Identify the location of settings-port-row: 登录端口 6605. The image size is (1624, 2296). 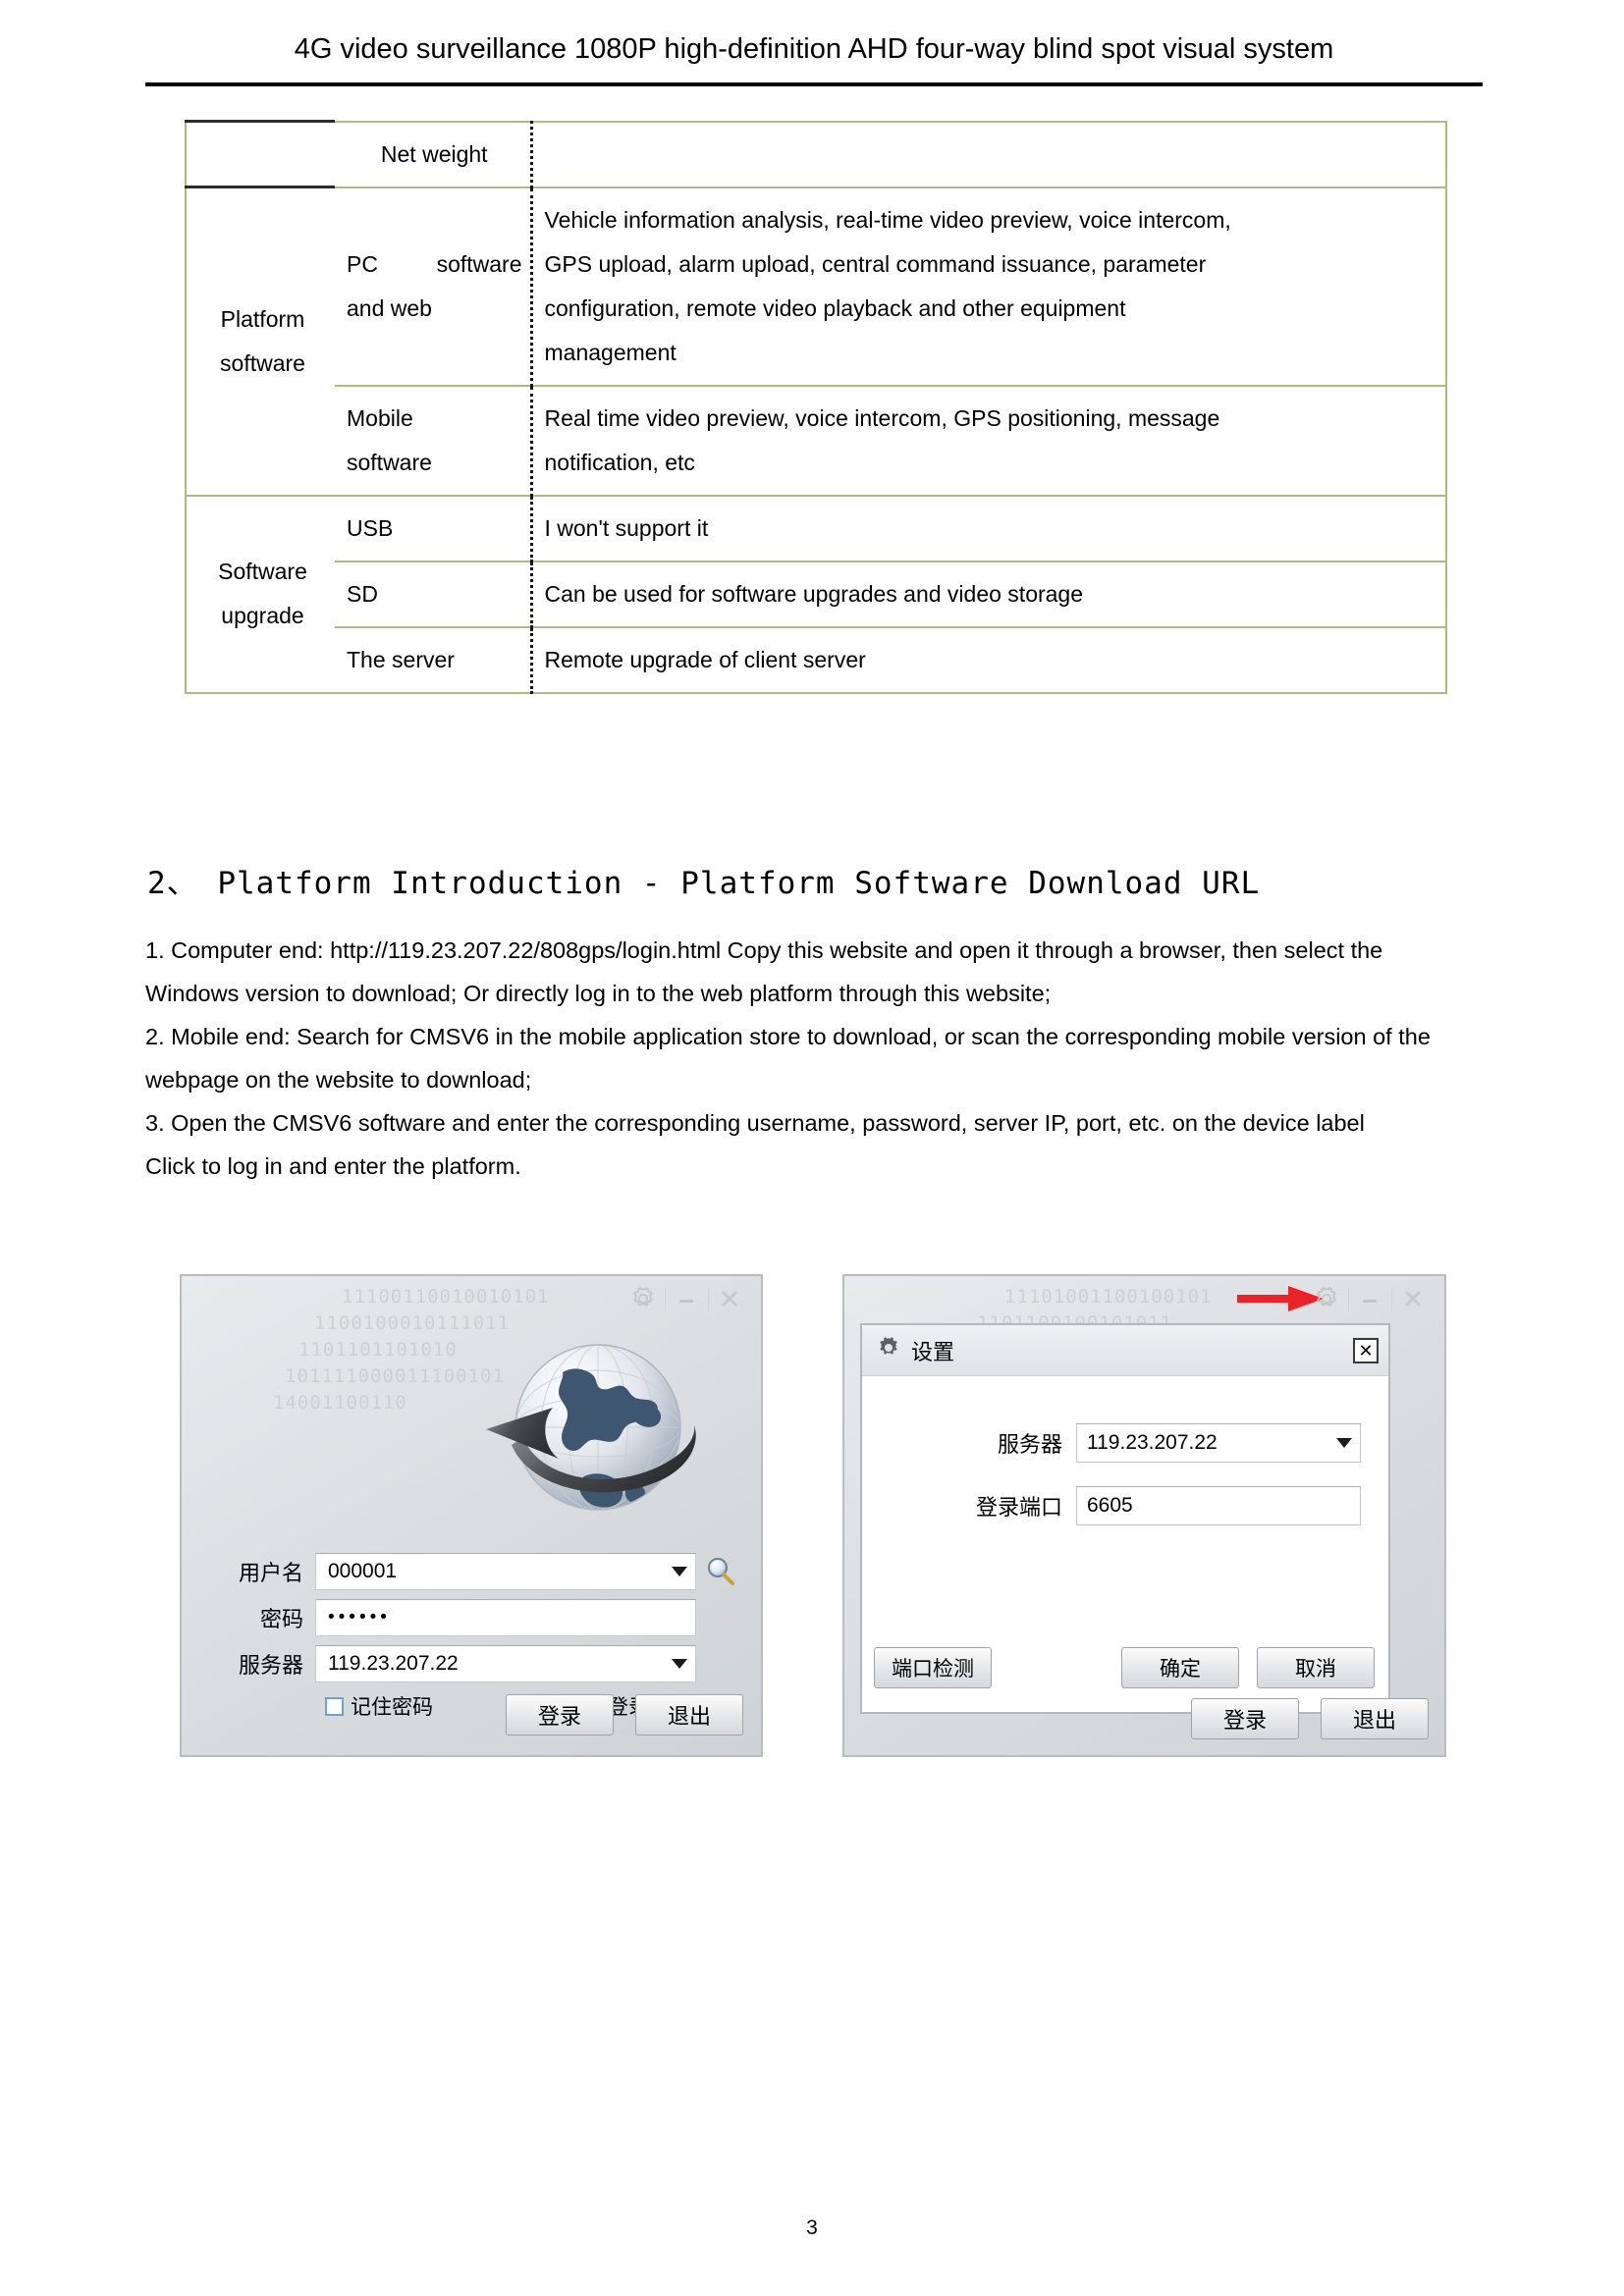
(1164, 1505).